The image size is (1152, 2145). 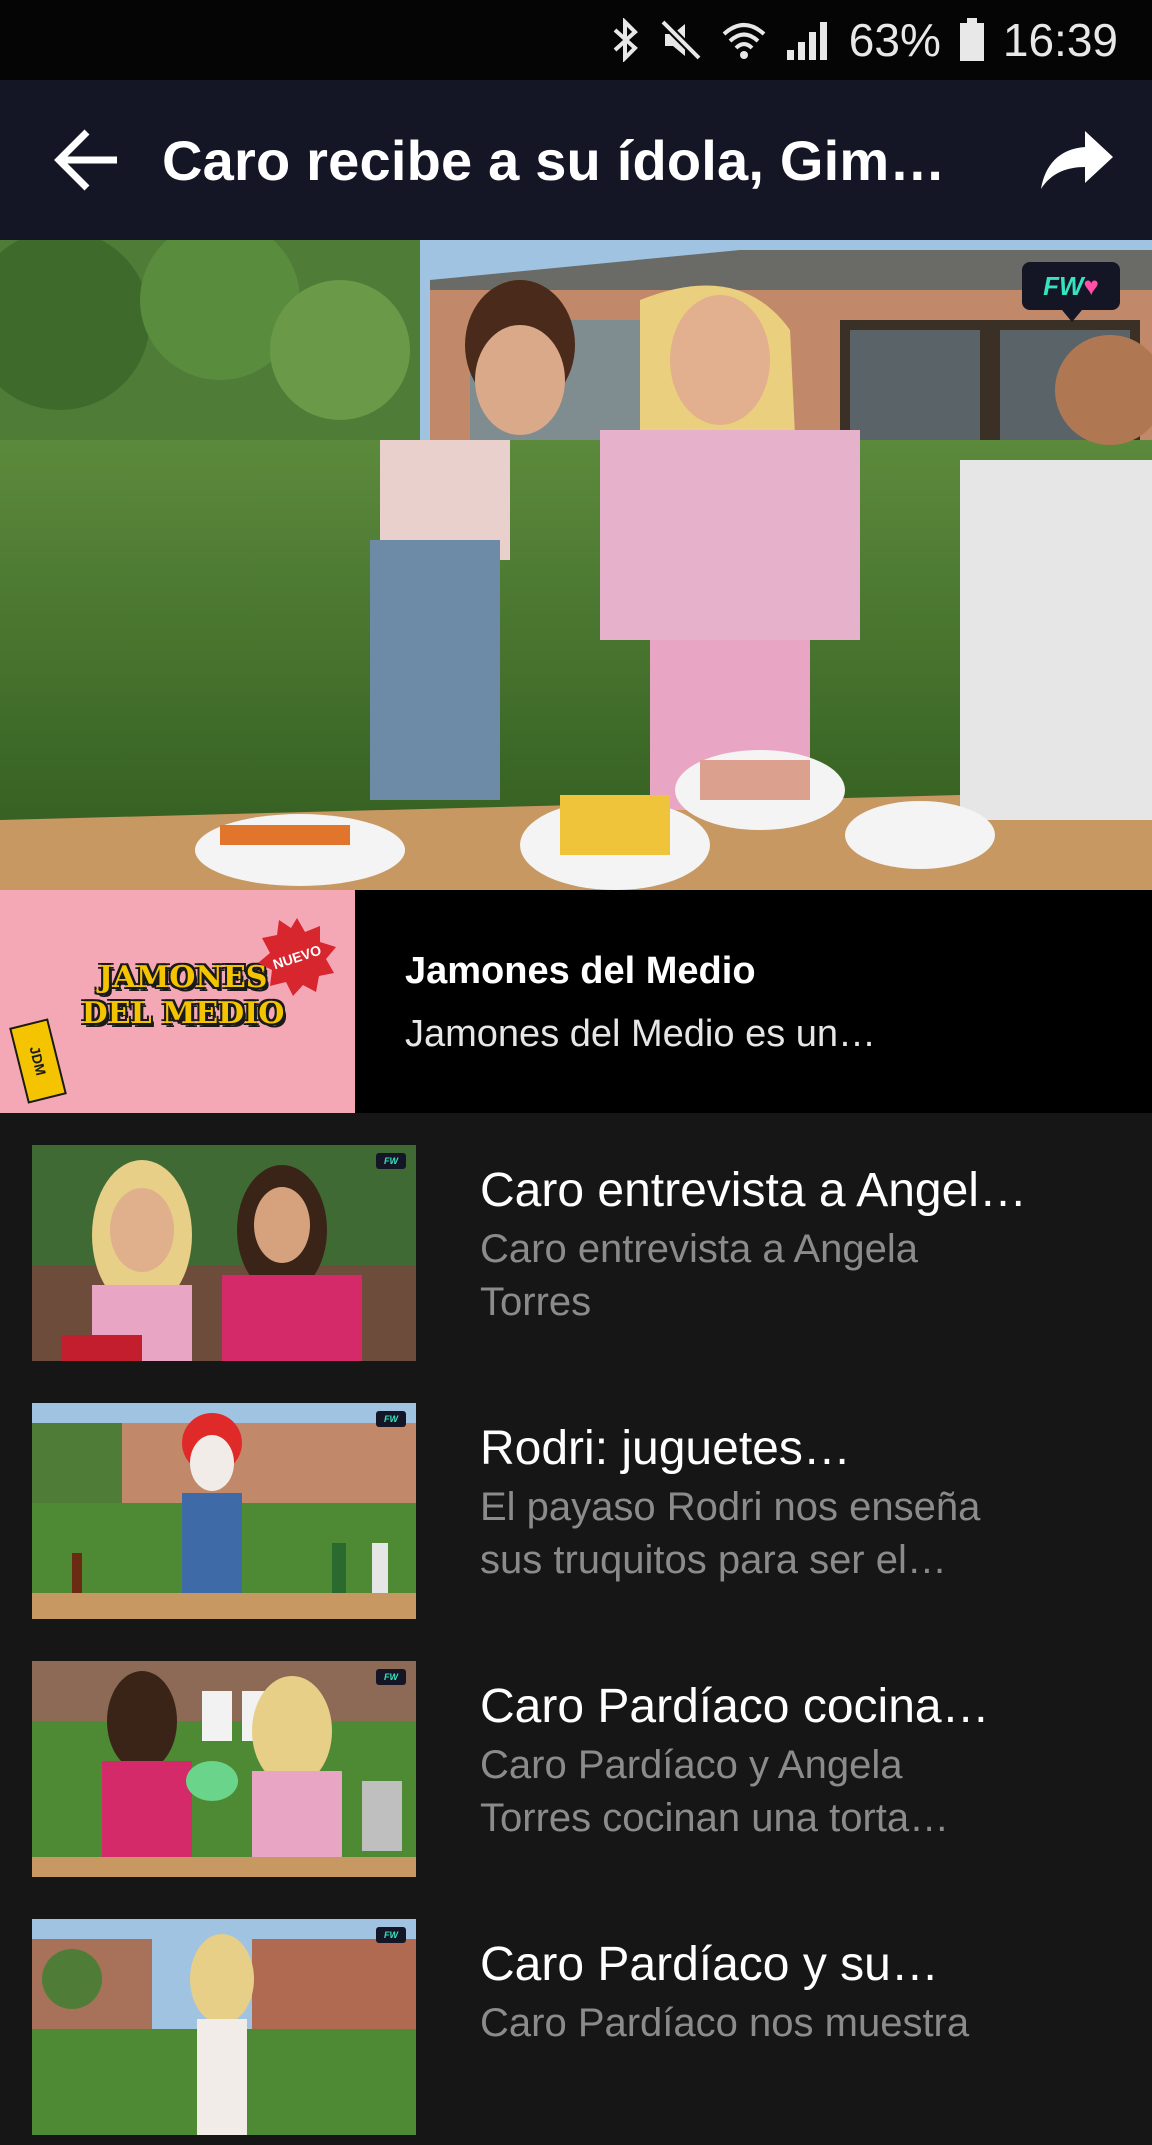 I want to click on channel-logo-tag: JDM, so click(x=38, y=1061).